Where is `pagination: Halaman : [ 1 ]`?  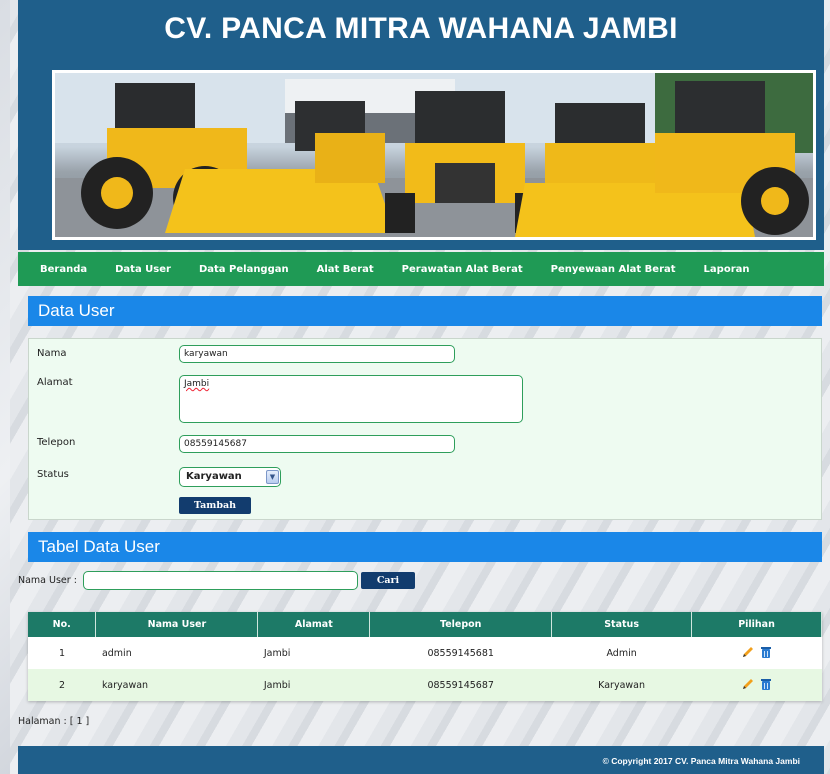 pagination: Halaman : [ 1 ] is located at coordinates (53, 721).